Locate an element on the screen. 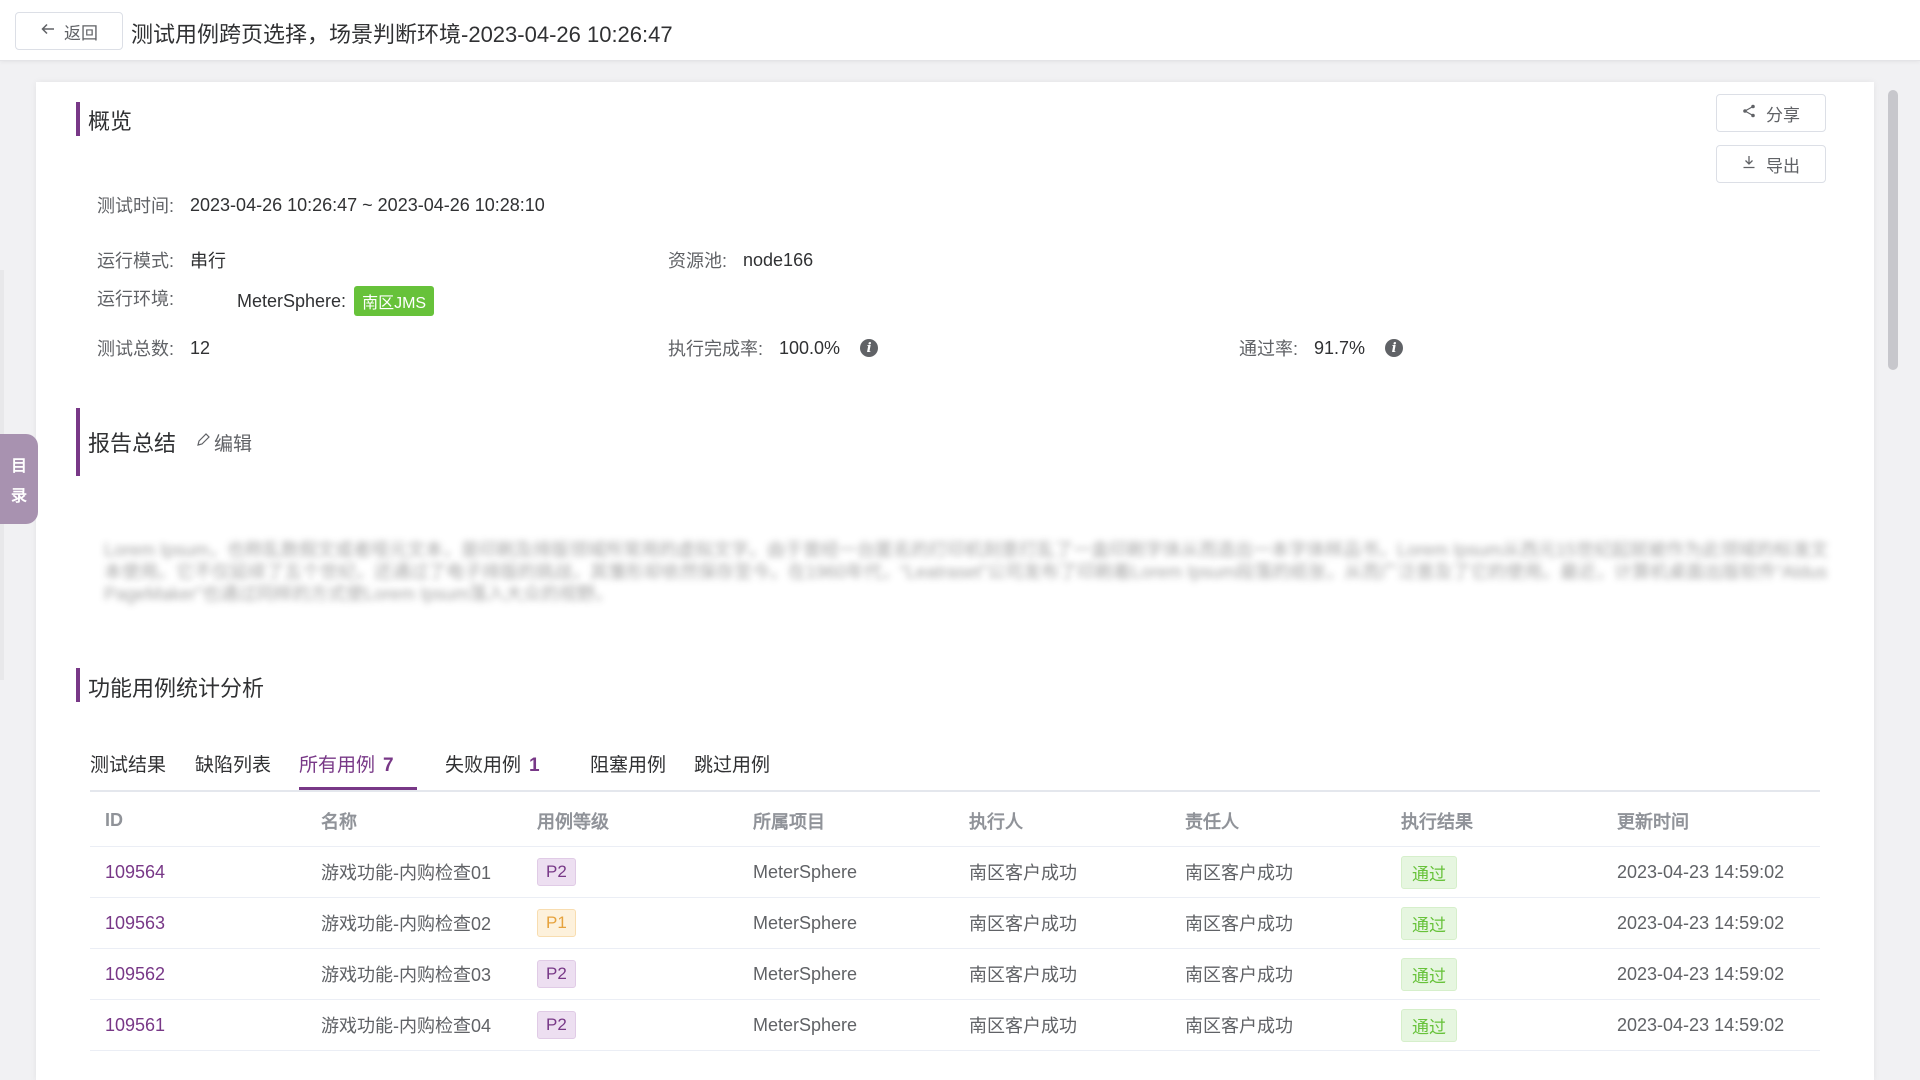  export-button-label: 导出 is located at coordinates (1783, 166).